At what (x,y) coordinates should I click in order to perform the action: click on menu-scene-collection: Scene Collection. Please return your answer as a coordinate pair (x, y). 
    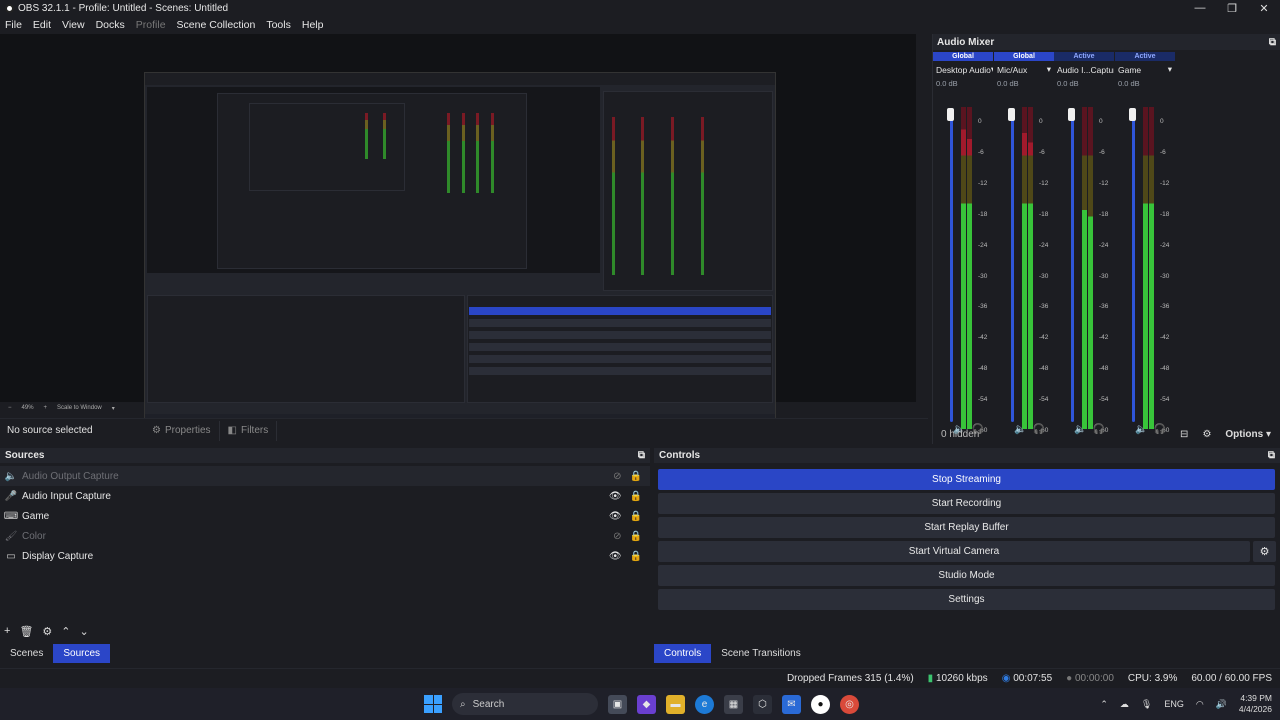
    Looking at the image, I should click on (216, 25).